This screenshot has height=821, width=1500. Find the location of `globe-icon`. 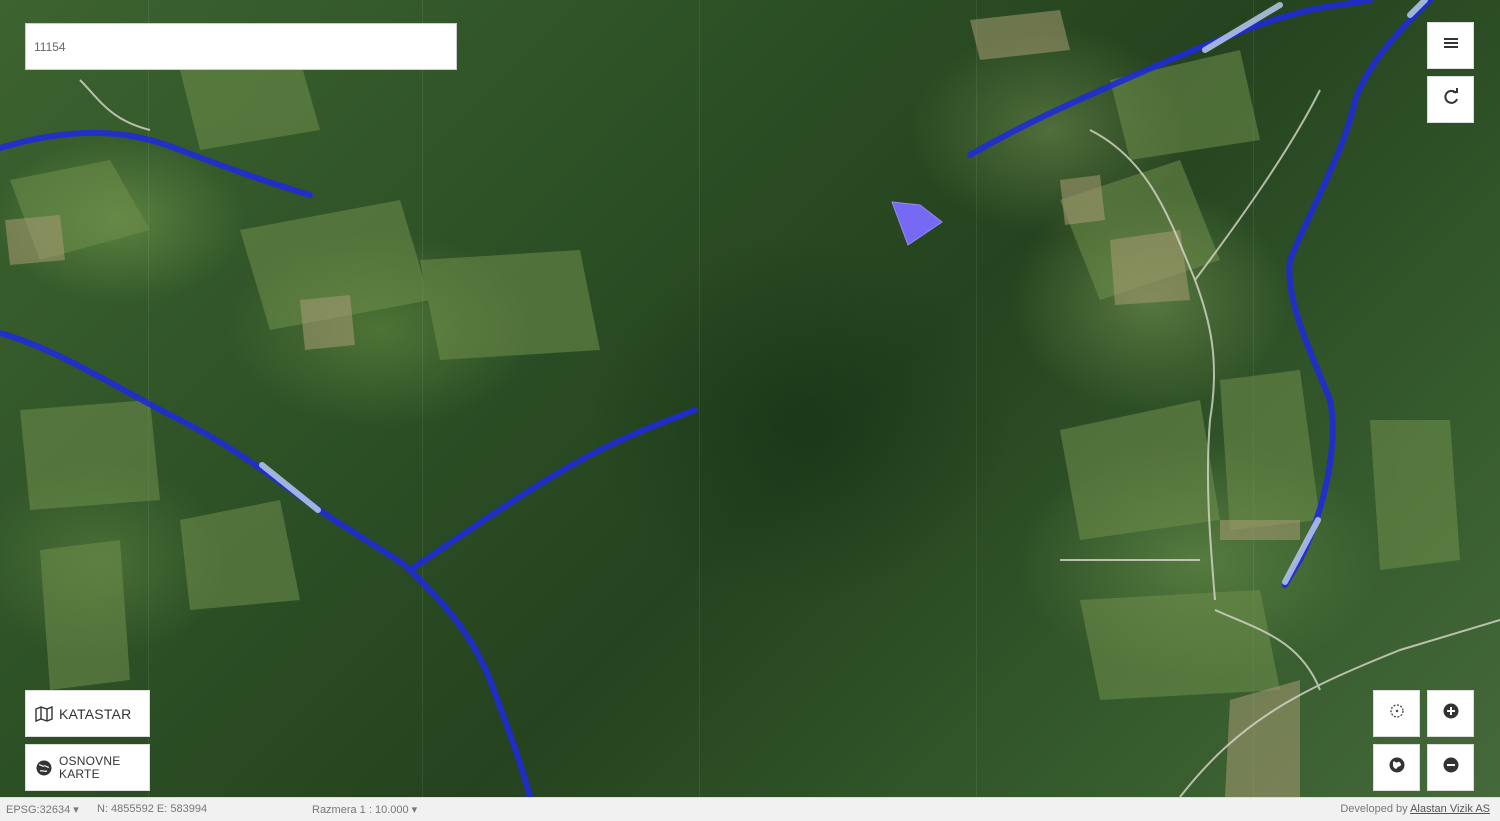

globe-icon is located at coordinates (1397, 767).